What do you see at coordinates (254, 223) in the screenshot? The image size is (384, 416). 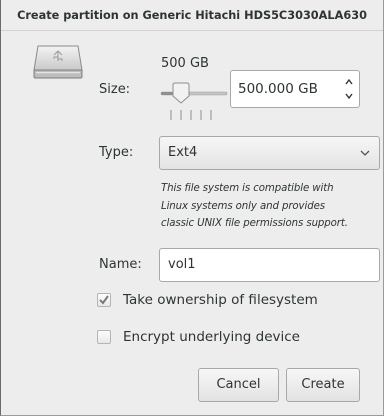 I see `hint-line: classic UNIX file permissions support.` at bounding box center [254, 223].